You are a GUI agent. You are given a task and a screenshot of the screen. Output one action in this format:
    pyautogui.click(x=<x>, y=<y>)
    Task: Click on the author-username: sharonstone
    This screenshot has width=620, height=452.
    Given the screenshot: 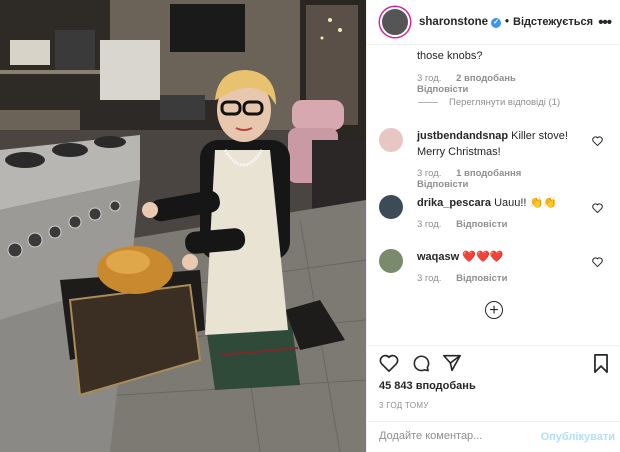 What is the action you would take?
    pyautogui.click(x=453, y=22)
    